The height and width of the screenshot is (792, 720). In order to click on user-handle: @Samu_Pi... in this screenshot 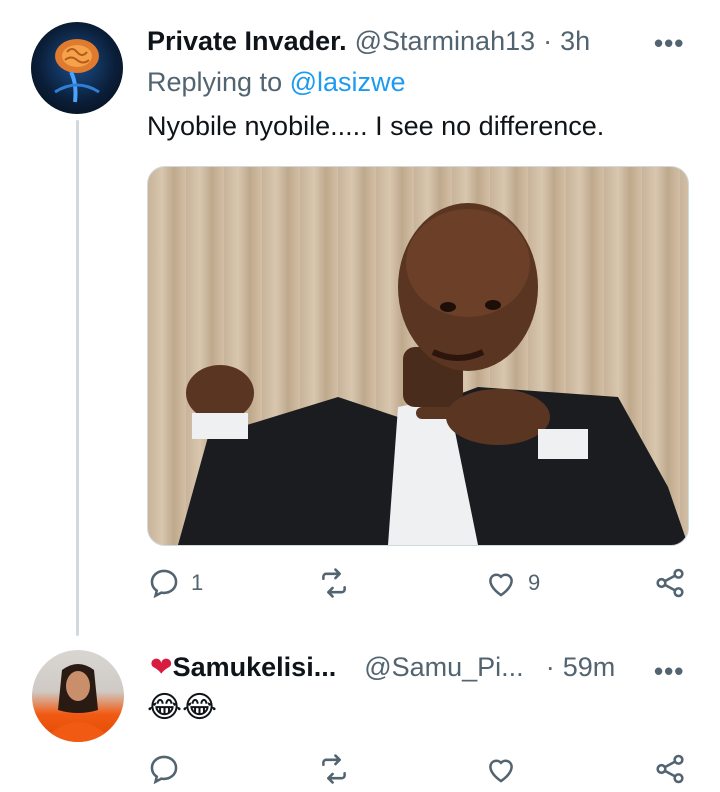, I will do `click(443, 667)`.